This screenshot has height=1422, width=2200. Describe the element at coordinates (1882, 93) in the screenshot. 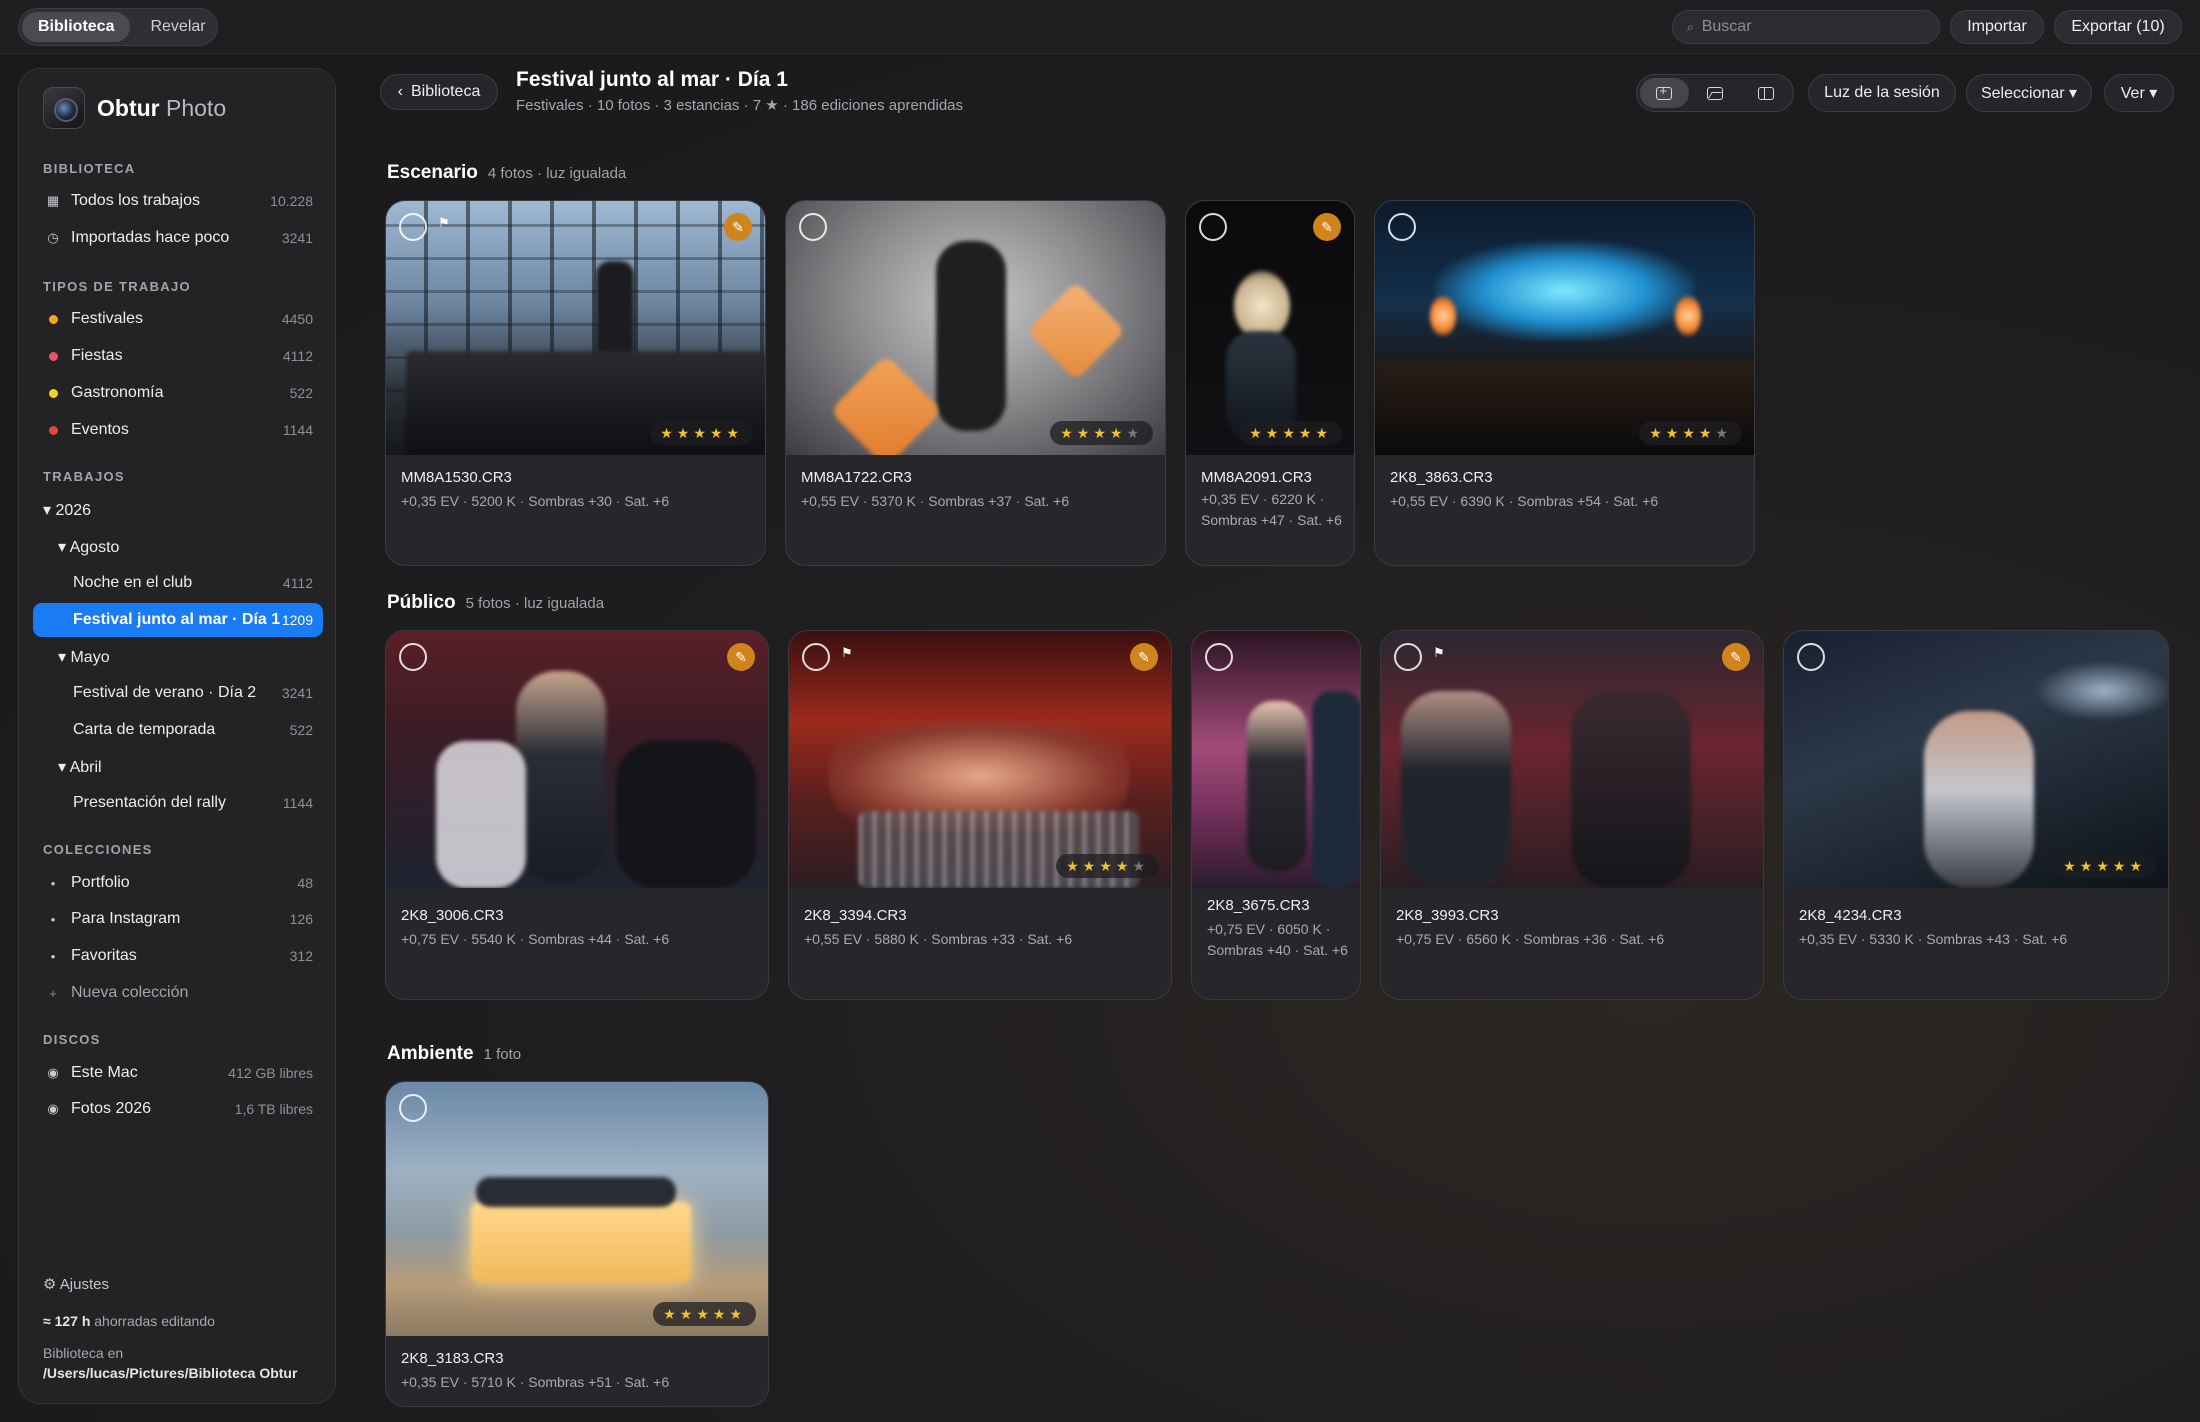

I see `session-light-button: Luz de la sesión` at that location.